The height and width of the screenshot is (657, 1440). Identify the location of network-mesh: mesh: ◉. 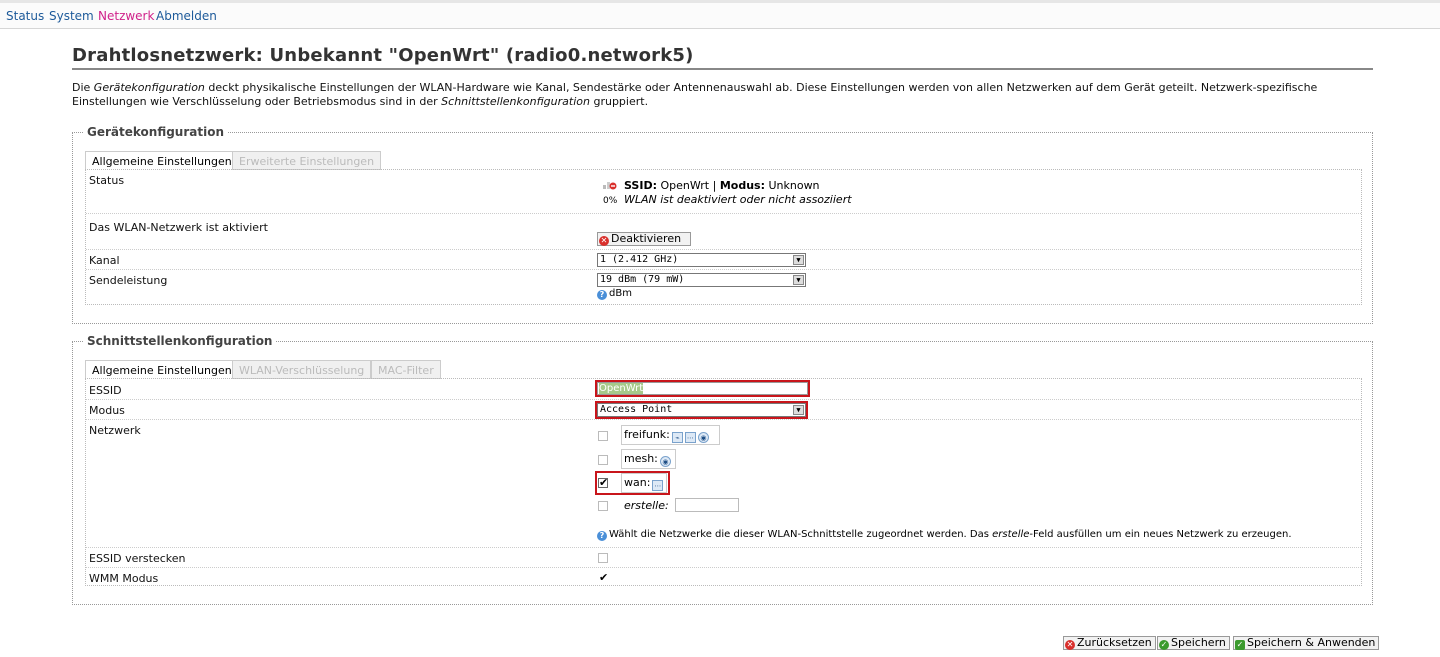
(648, 459).